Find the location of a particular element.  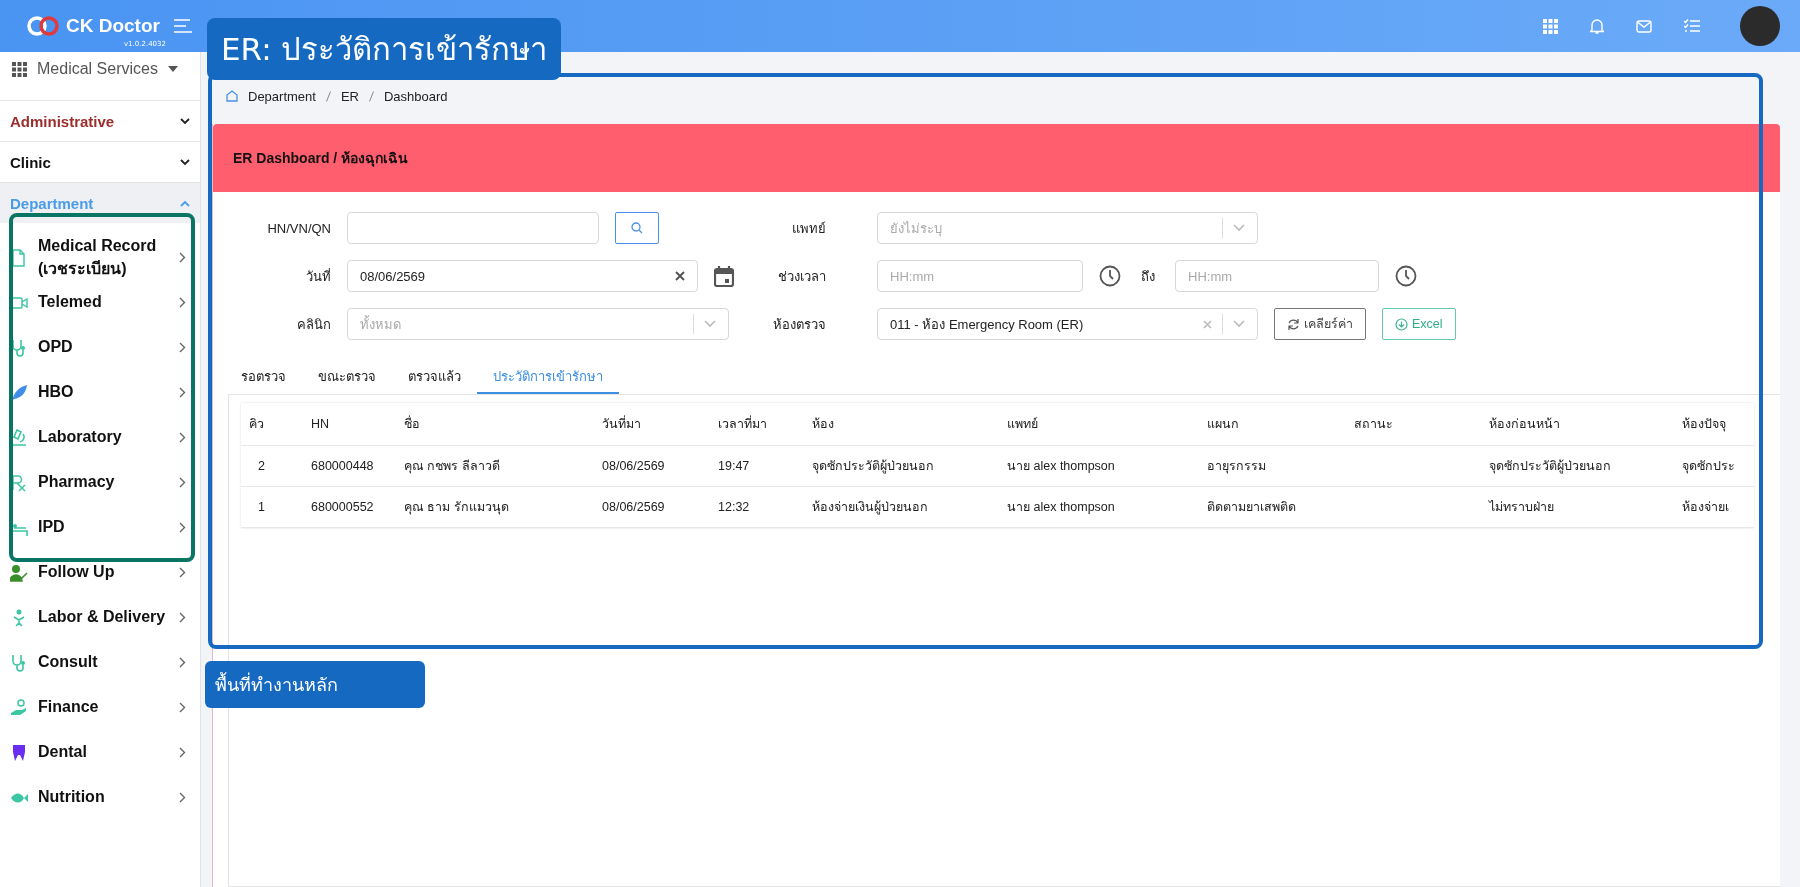

brand-name: CK Doctor is located at coordinates (113, 26).